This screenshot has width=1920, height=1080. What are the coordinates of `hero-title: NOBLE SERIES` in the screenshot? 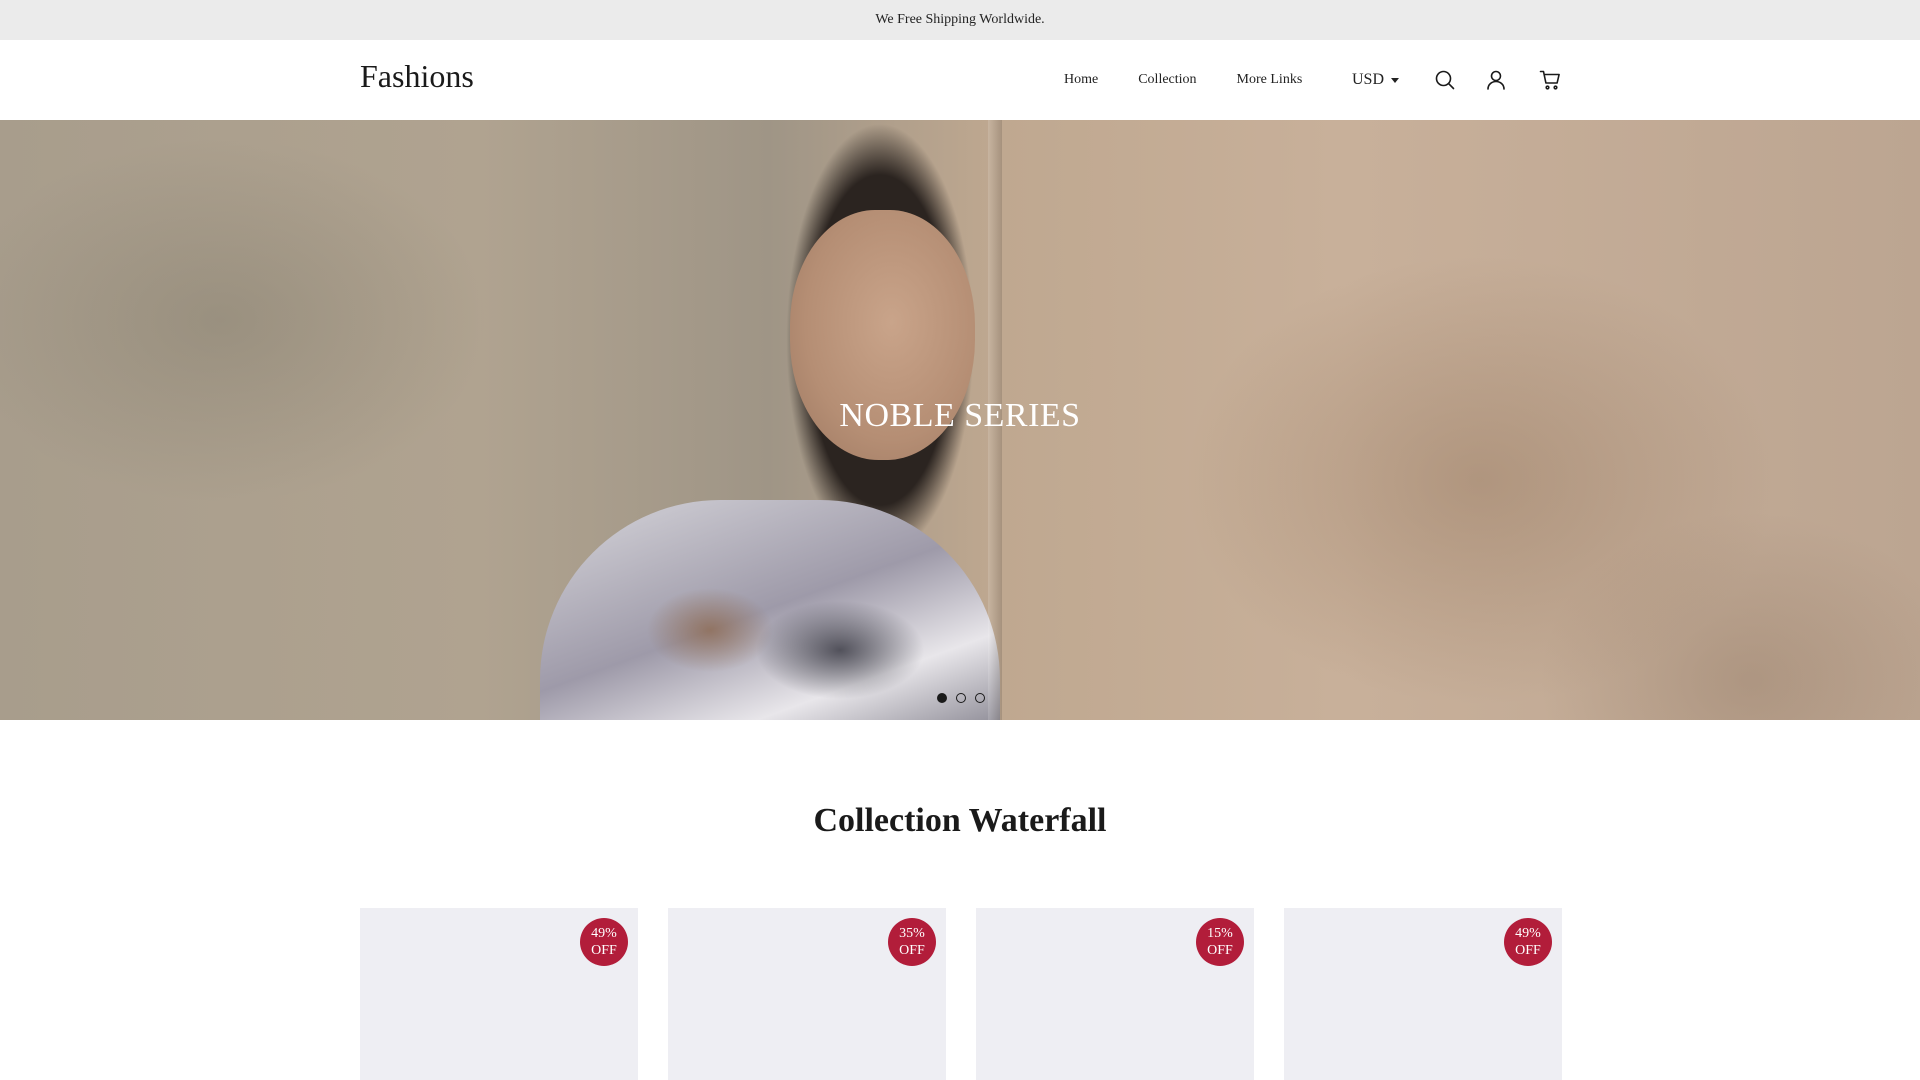 It's located at (960, 415).